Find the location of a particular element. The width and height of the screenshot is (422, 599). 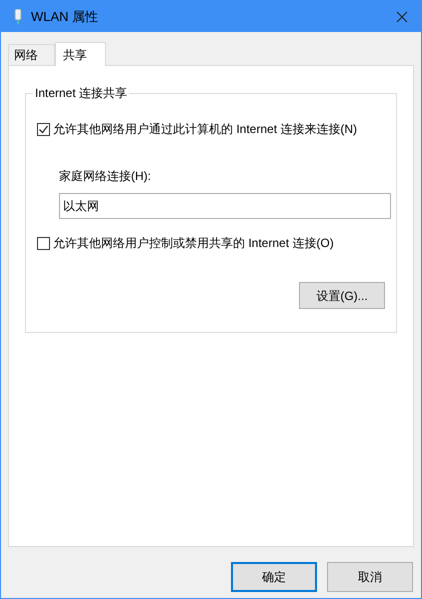

field-label: 家庭网络连接(H): is located at coordinates (105, 176).